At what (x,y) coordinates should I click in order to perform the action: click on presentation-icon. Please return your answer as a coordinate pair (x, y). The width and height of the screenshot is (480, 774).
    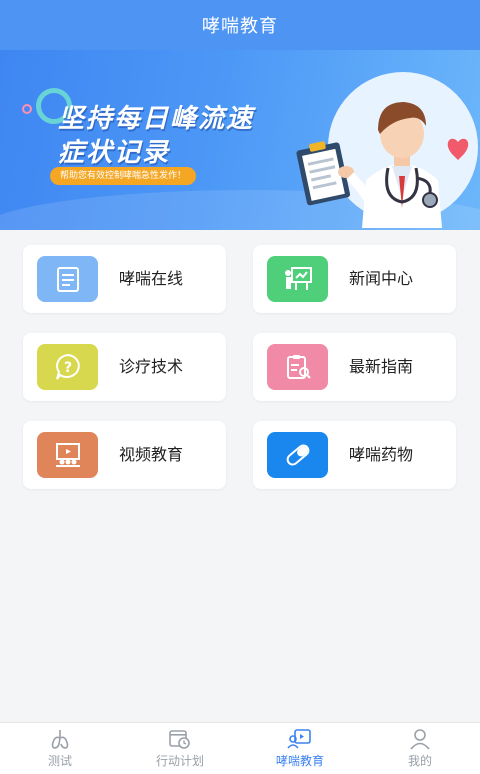
    Looking at the image, I should click on (297, 279).